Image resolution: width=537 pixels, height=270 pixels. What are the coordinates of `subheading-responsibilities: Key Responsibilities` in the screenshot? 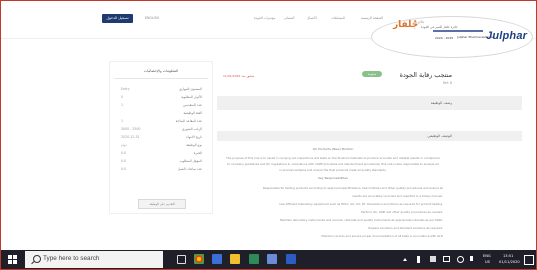 It's located at (333, 178).